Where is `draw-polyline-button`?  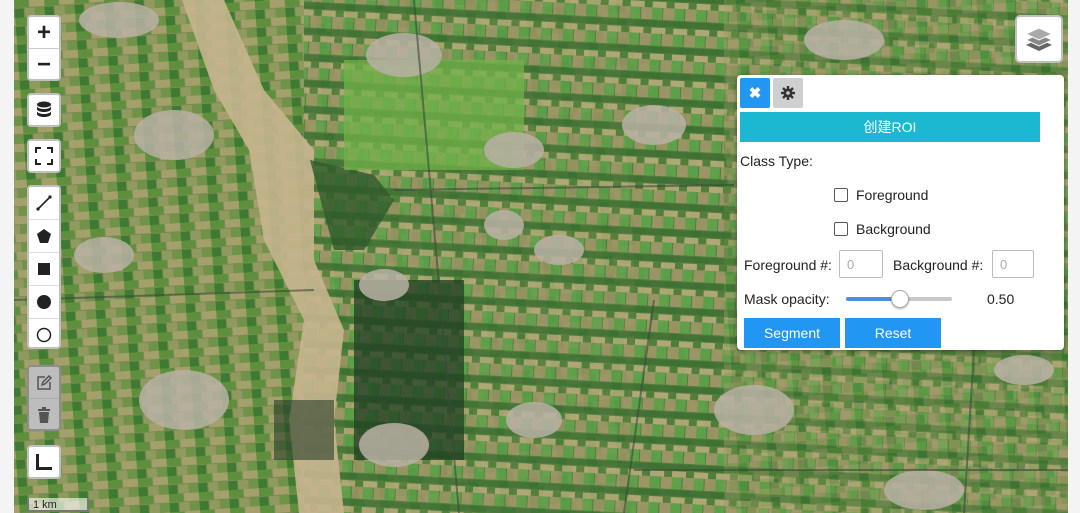
draw-polyline-button is located at coordinates (44, 203).